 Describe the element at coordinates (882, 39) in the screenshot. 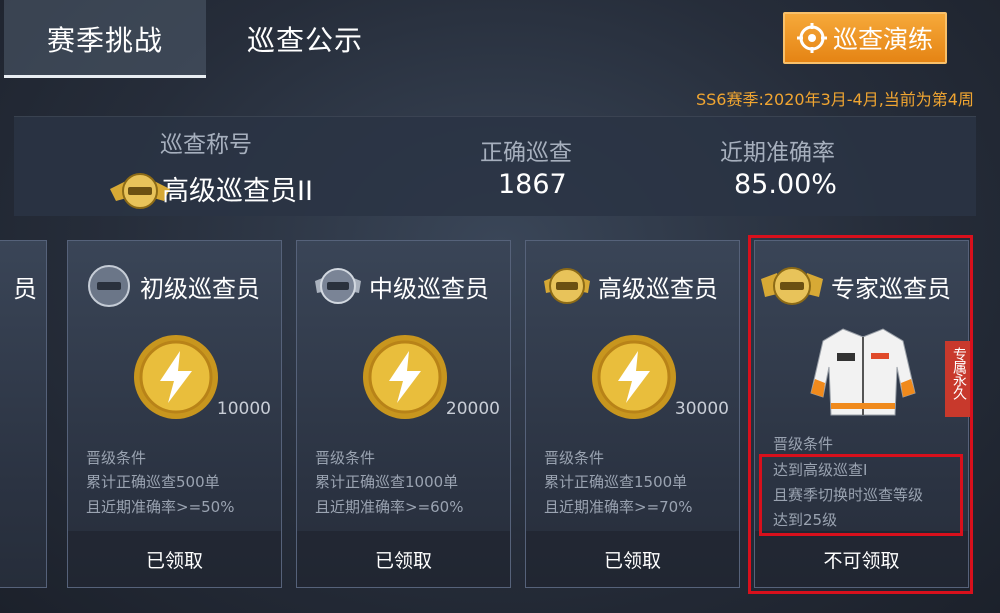

I see `patrol-drill-label: 巡查演练` at that location.